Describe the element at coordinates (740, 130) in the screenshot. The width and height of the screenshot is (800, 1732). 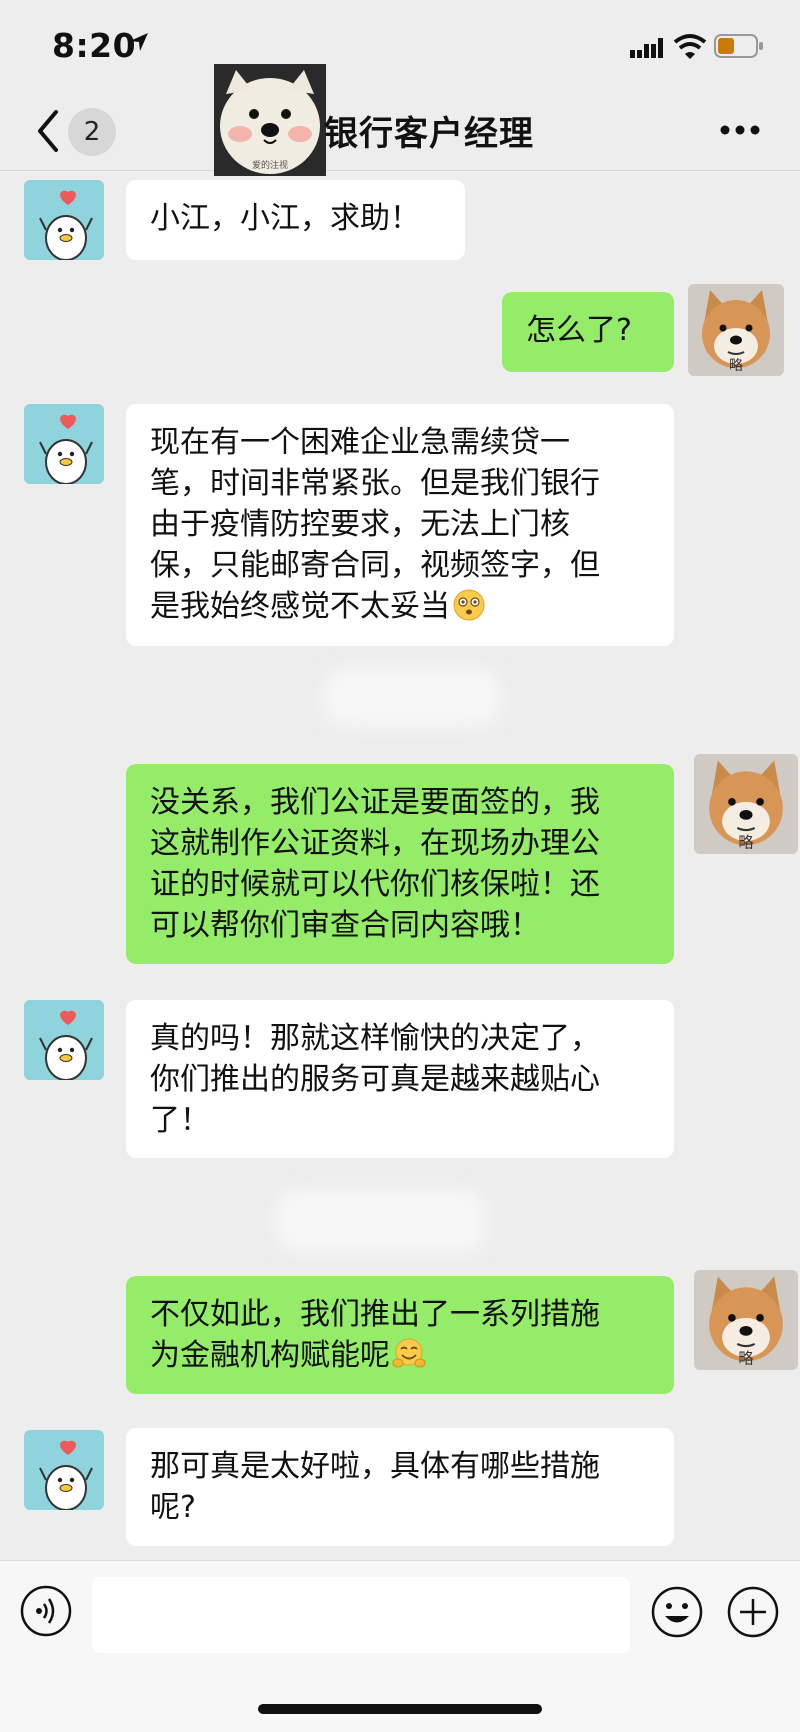
I see `more-dots-icon` at that location.